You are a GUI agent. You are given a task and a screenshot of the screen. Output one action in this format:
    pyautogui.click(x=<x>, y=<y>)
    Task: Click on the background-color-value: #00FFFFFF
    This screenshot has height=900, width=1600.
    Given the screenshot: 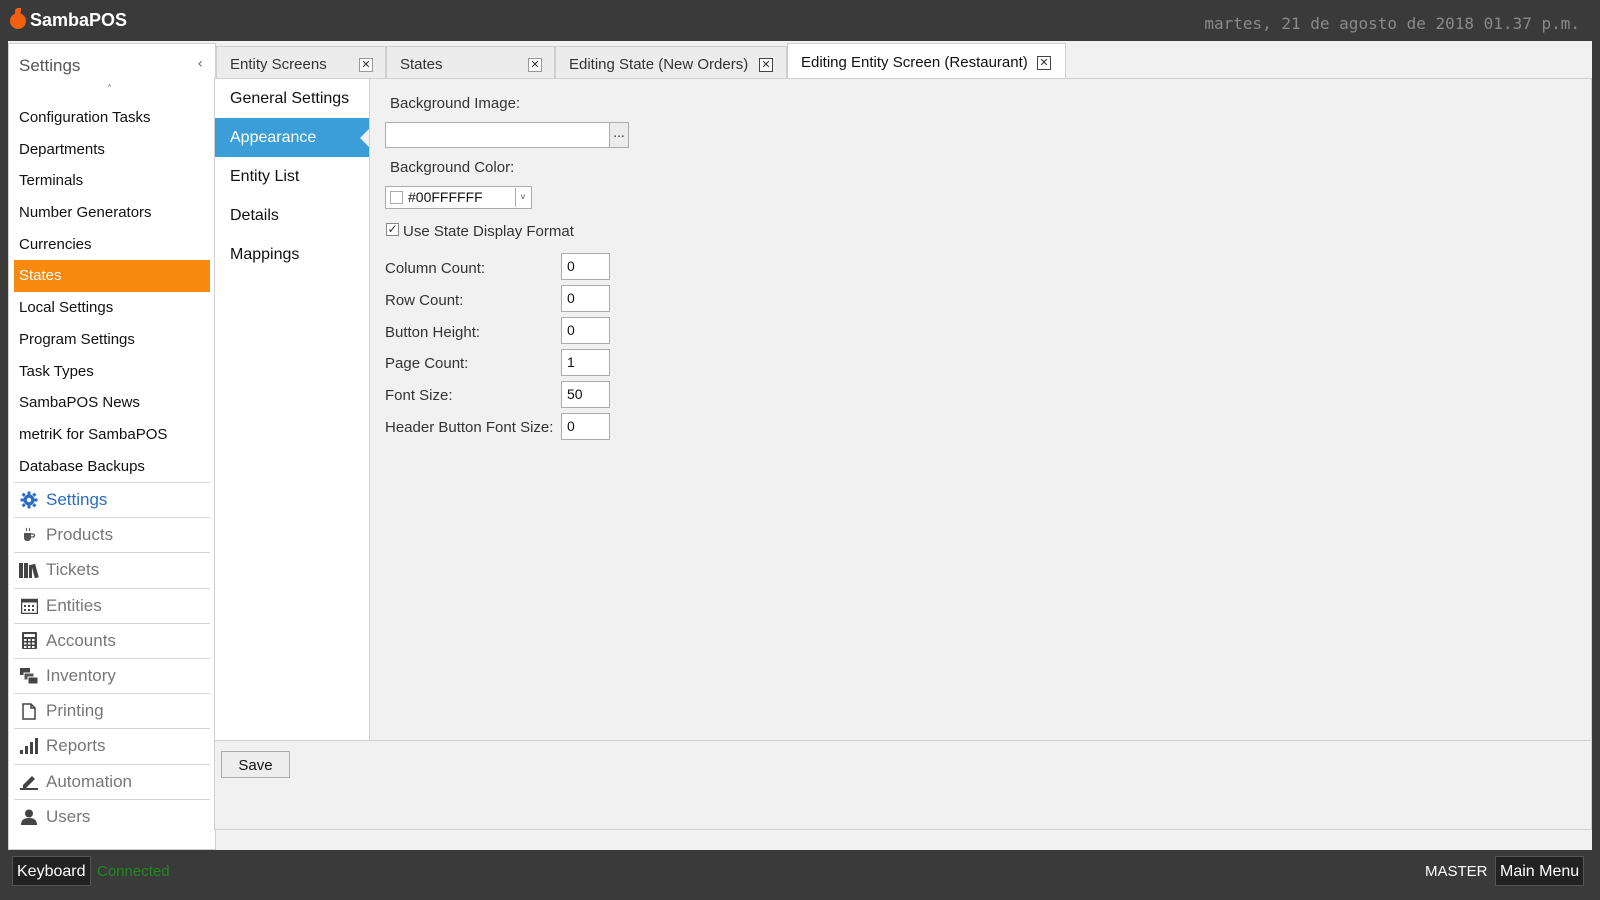 What is the action you would take?
    pyautogui.click(x=445, y=197)
    